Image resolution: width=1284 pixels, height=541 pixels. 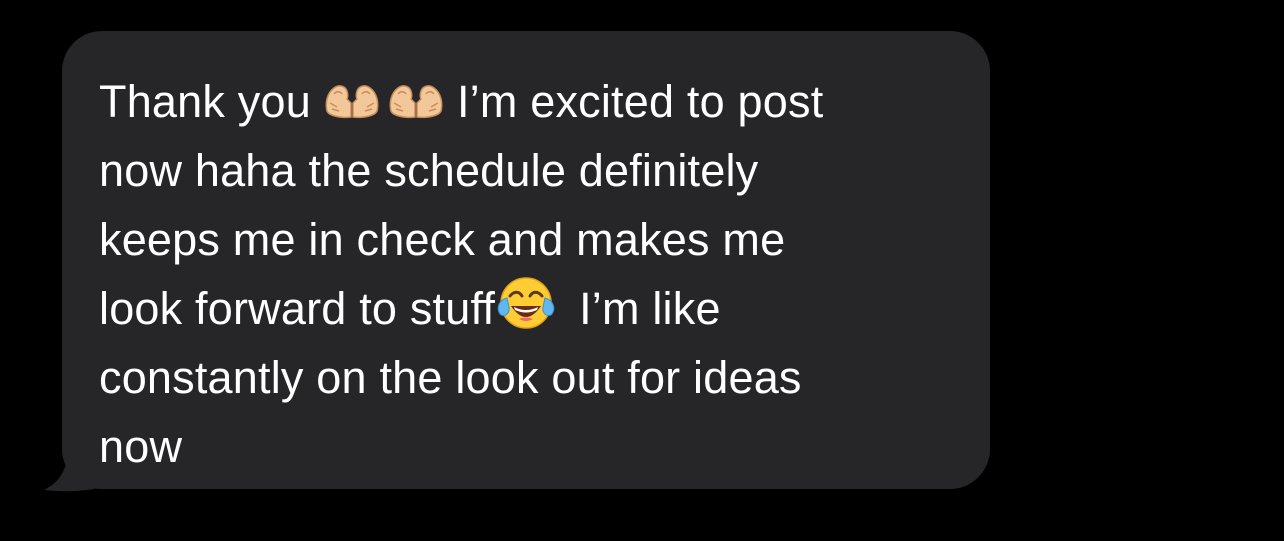 I want to click on message-text-segment: I’m excited to post, so click(x=640, y=101).